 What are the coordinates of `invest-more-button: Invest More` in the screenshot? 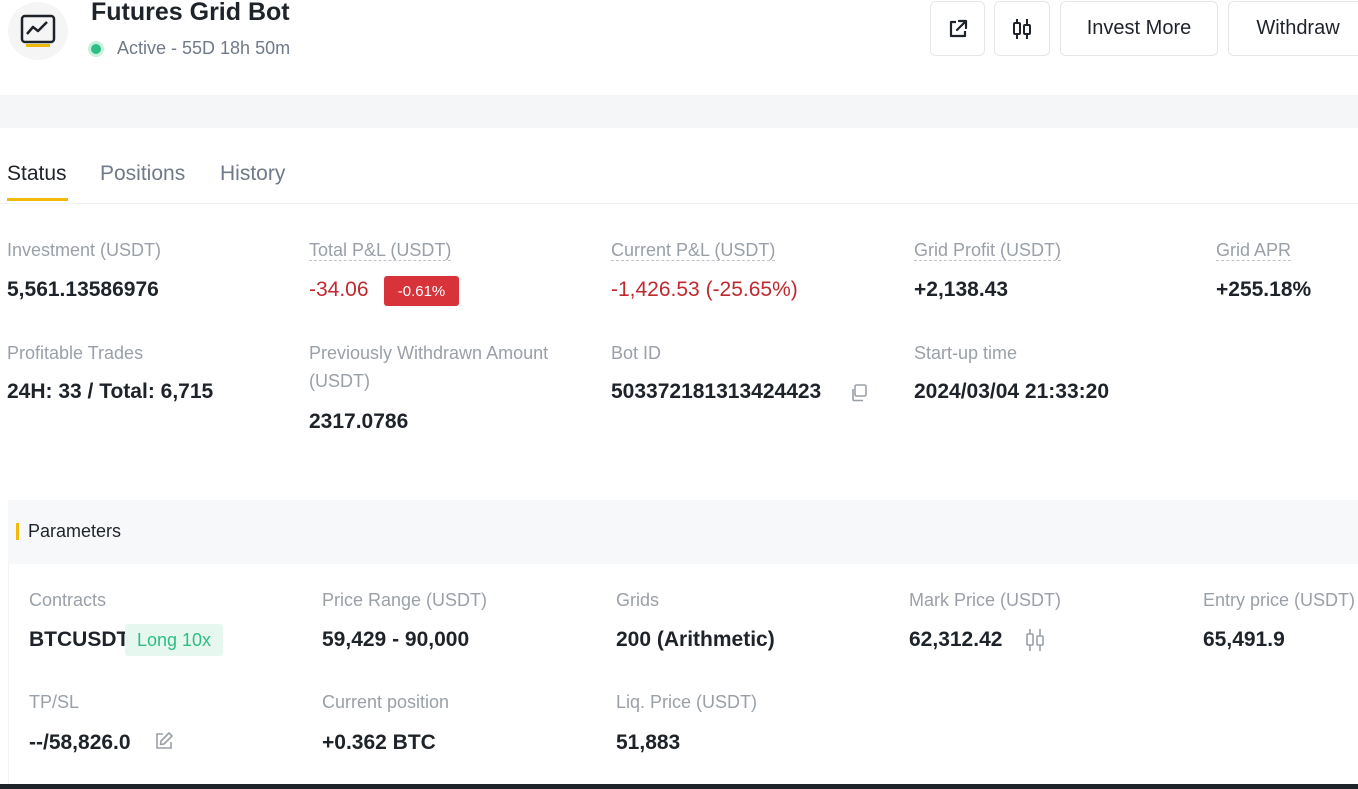 It's located at (1139, 28).